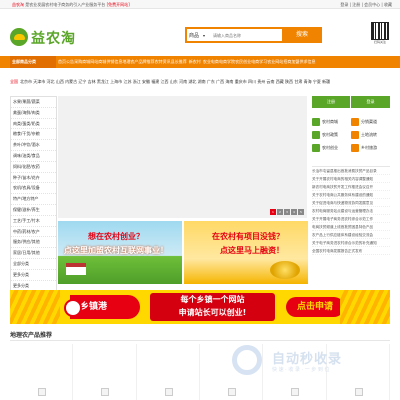 This screenshot has width=400, height=400. I want to click on nav-item: 农业电商, so click(211, 62).